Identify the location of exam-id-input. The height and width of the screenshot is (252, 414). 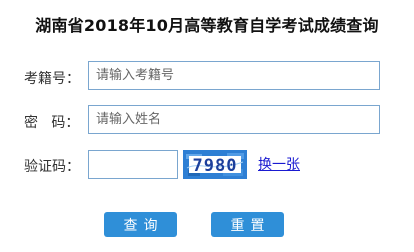
(234, 75).